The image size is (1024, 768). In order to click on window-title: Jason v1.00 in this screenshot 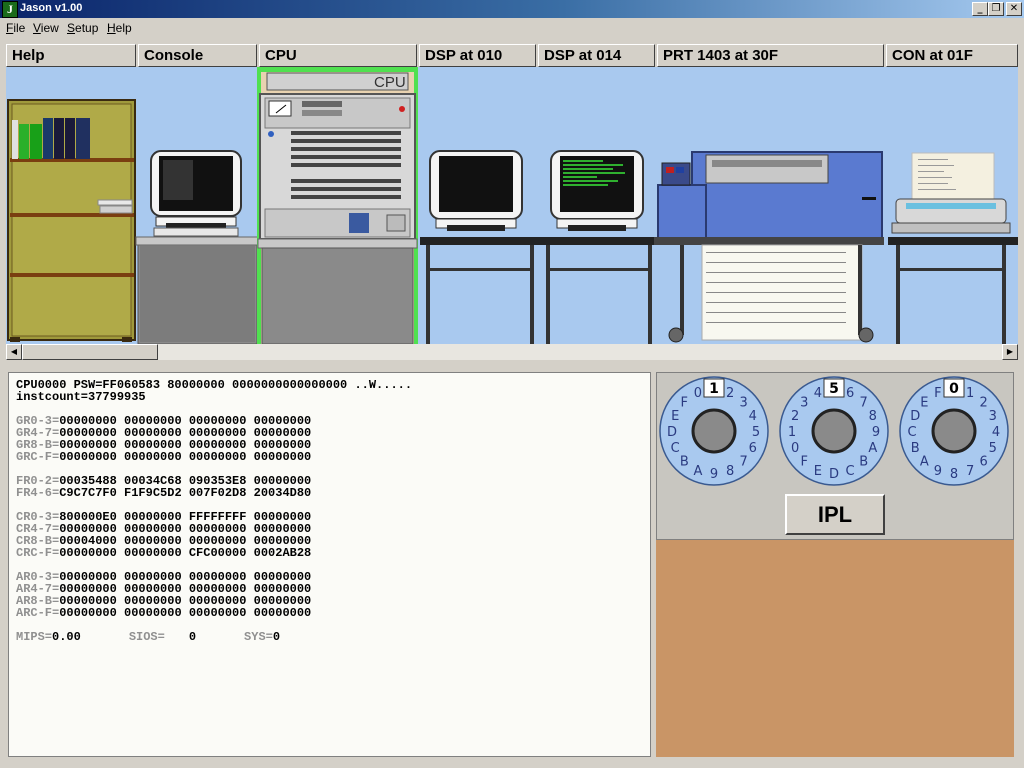, I will do `click(51, 8)`.